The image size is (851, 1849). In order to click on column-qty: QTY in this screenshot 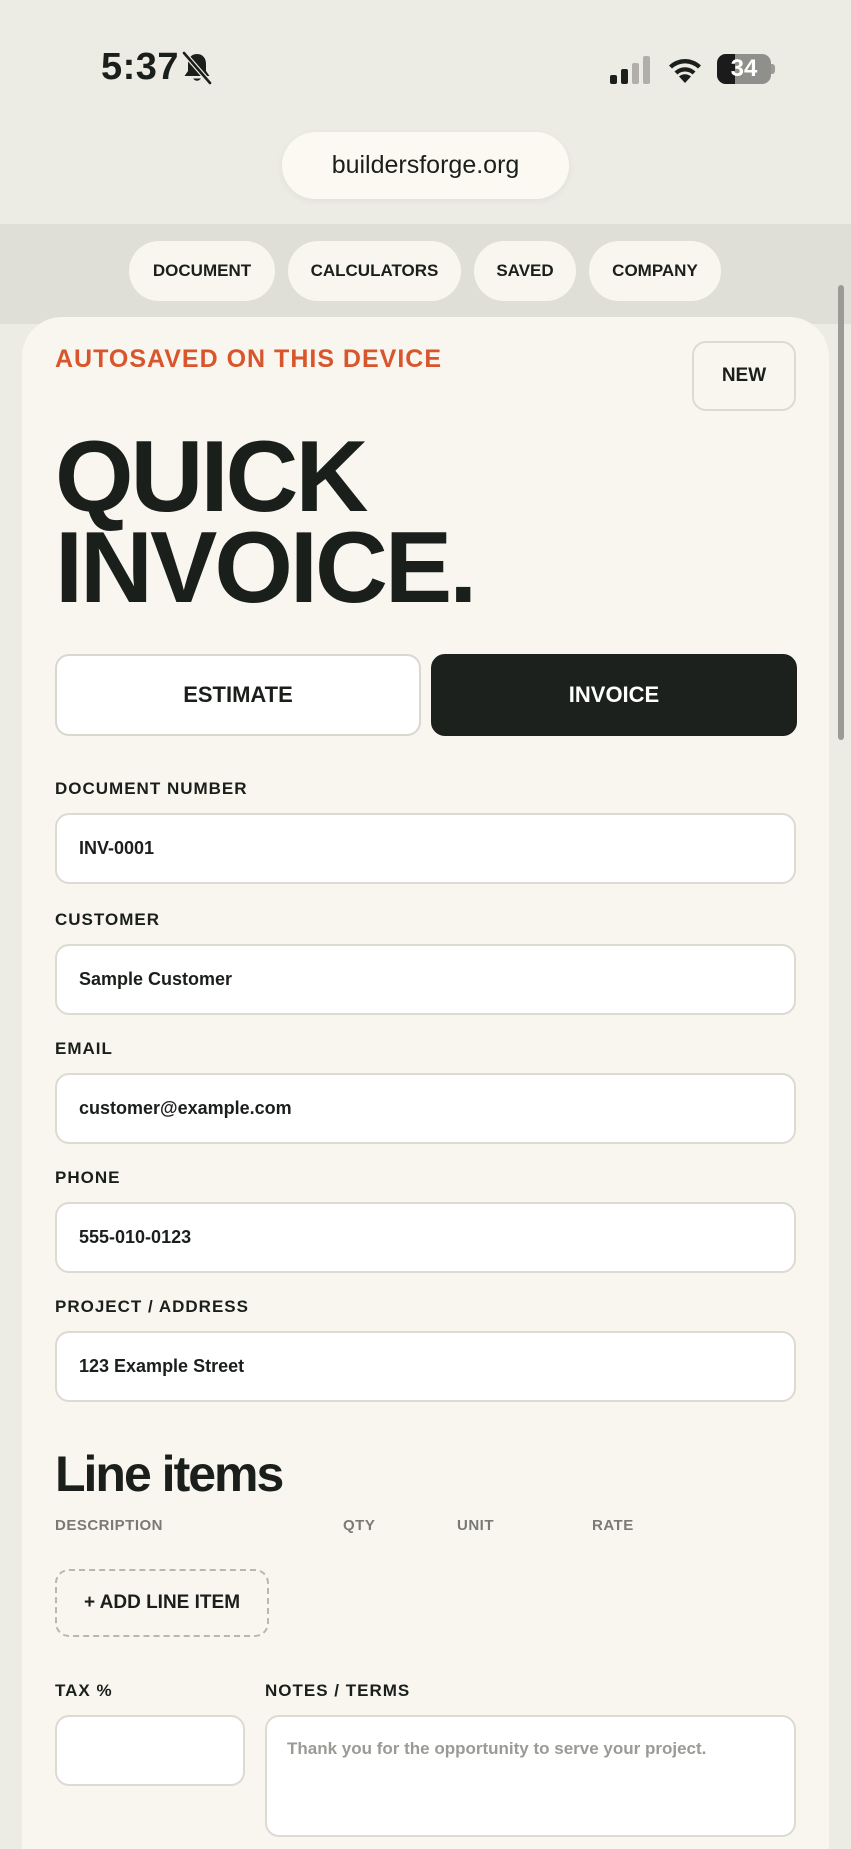, I will do `click(359, 1525)`.